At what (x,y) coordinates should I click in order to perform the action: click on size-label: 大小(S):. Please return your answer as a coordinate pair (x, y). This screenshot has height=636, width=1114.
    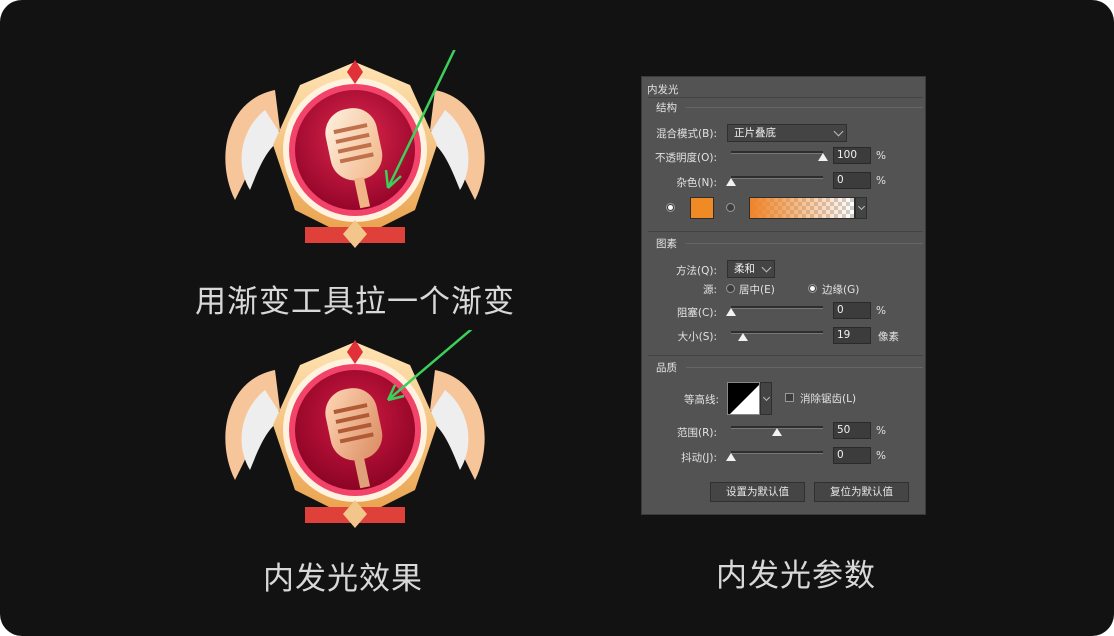
    Looking at the image, I should click on (697, 337).